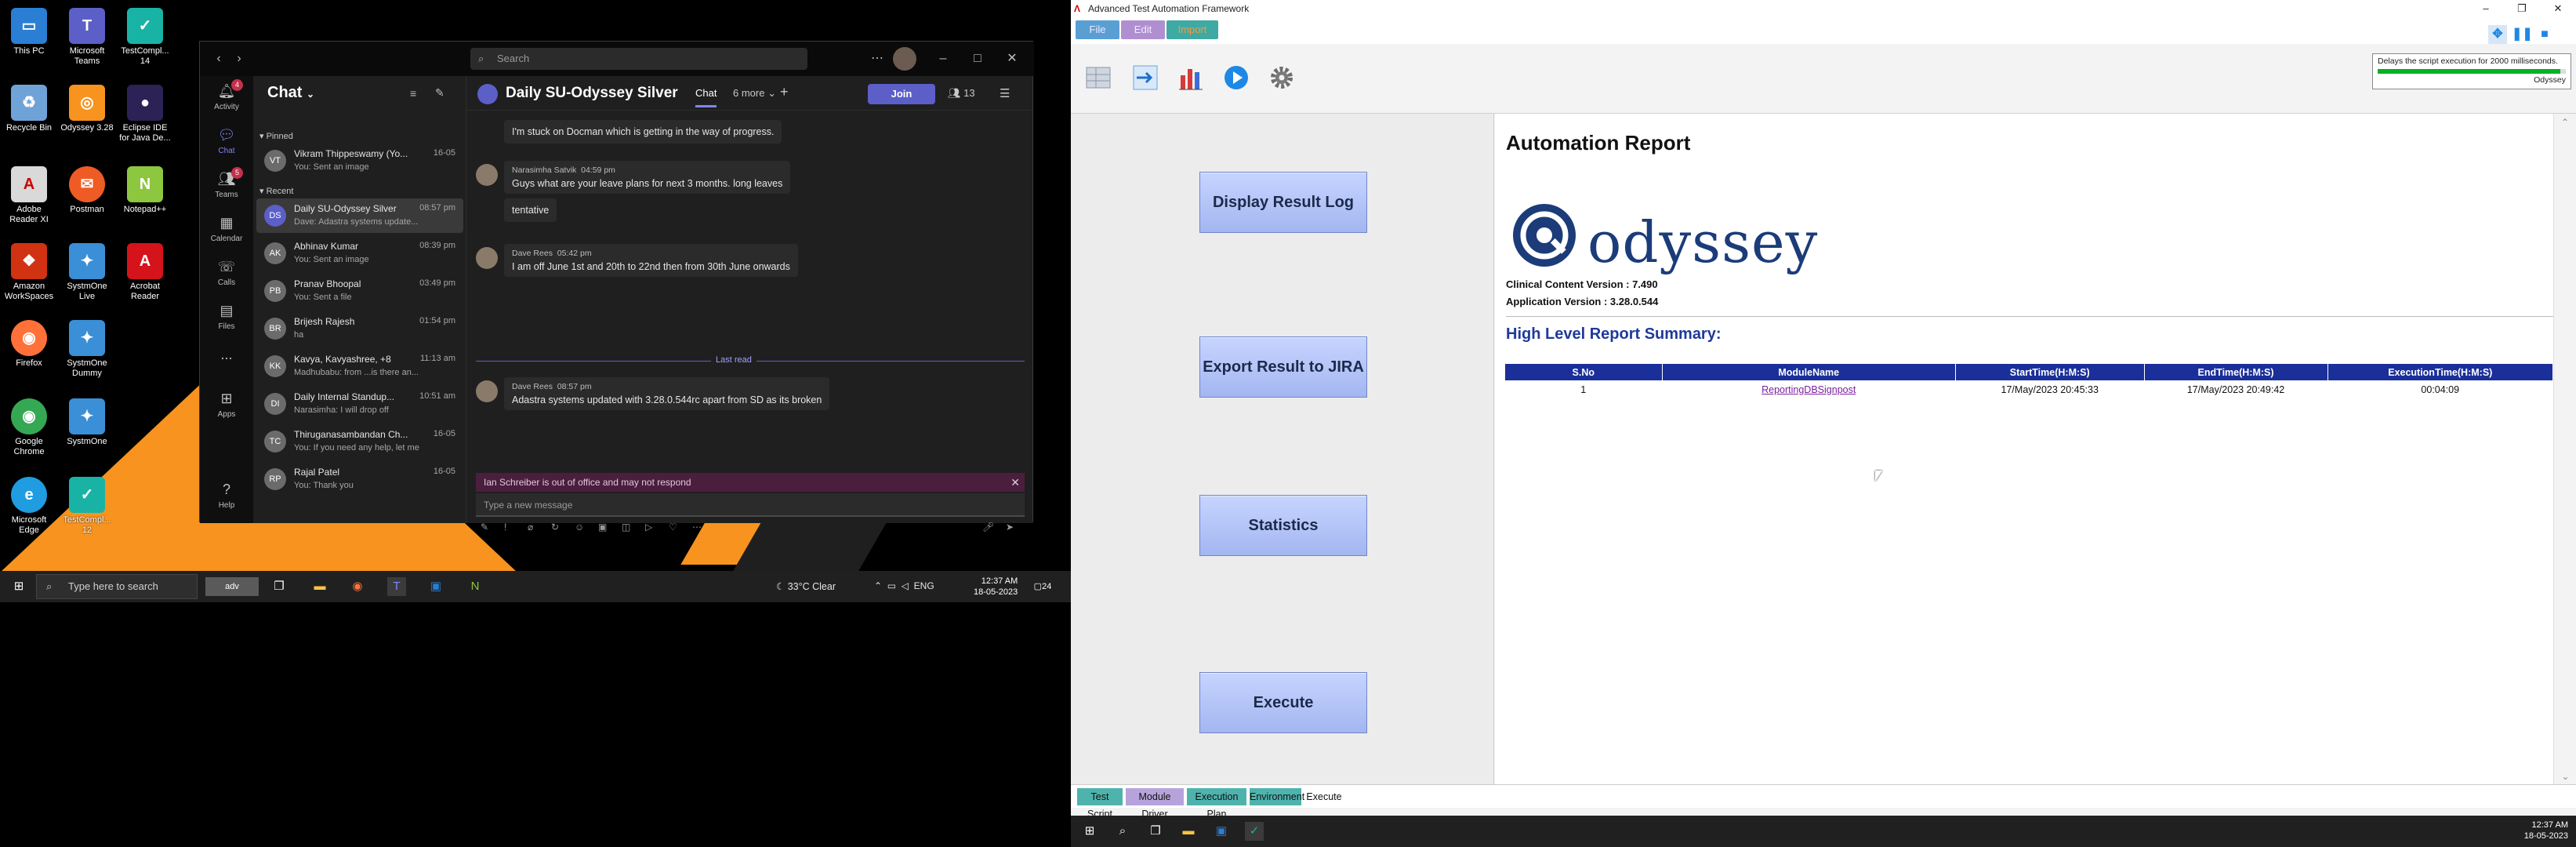 This screenshot has width=2576, height=847. I want to click on rail-item-apps: ⊞ Apps, so click(227, 404).